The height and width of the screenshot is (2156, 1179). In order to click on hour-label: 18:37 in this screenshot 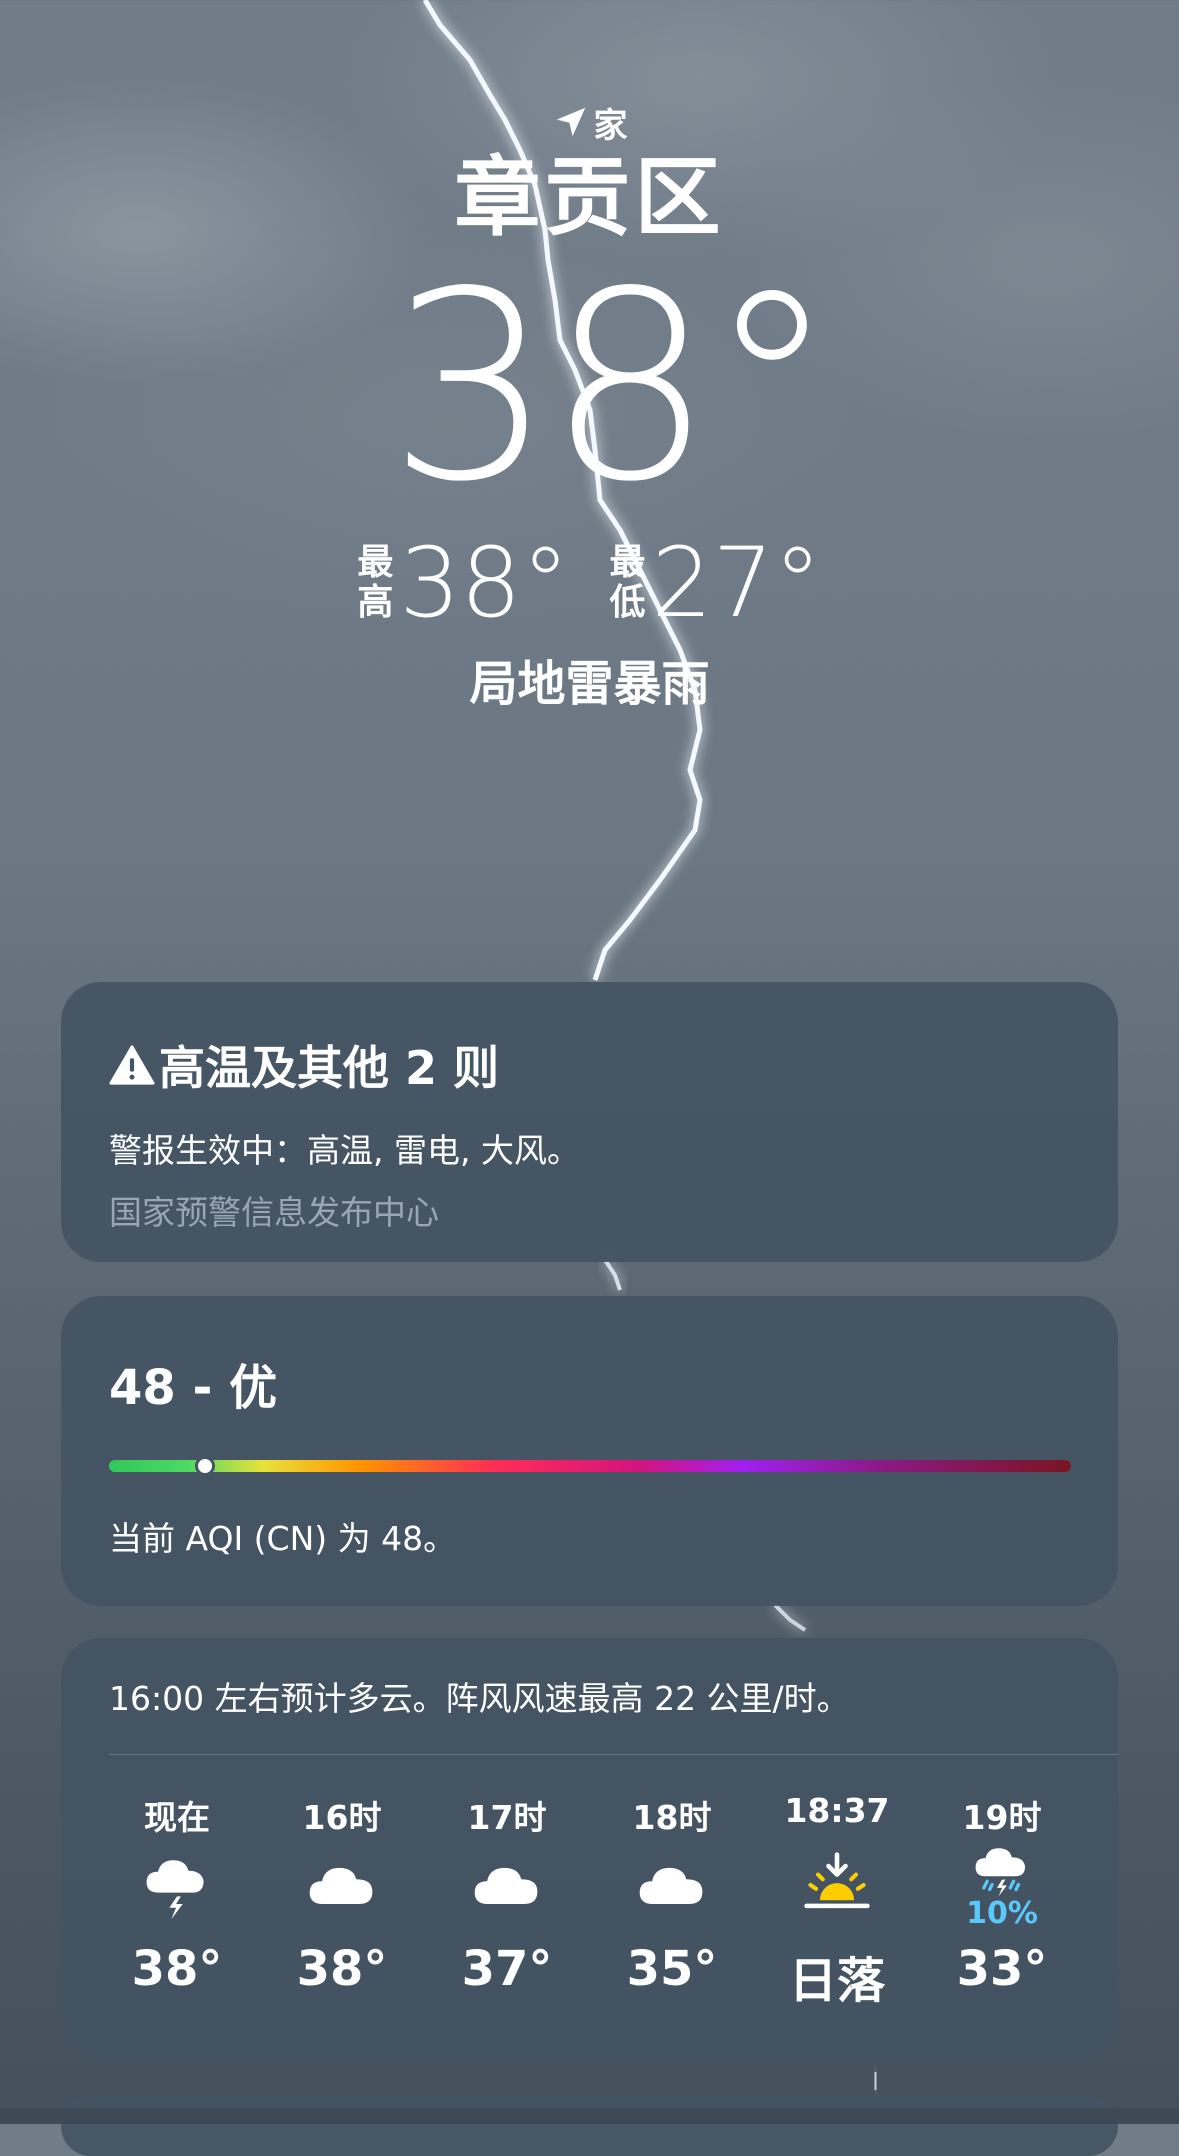, I will do `click(837, 1810)`.